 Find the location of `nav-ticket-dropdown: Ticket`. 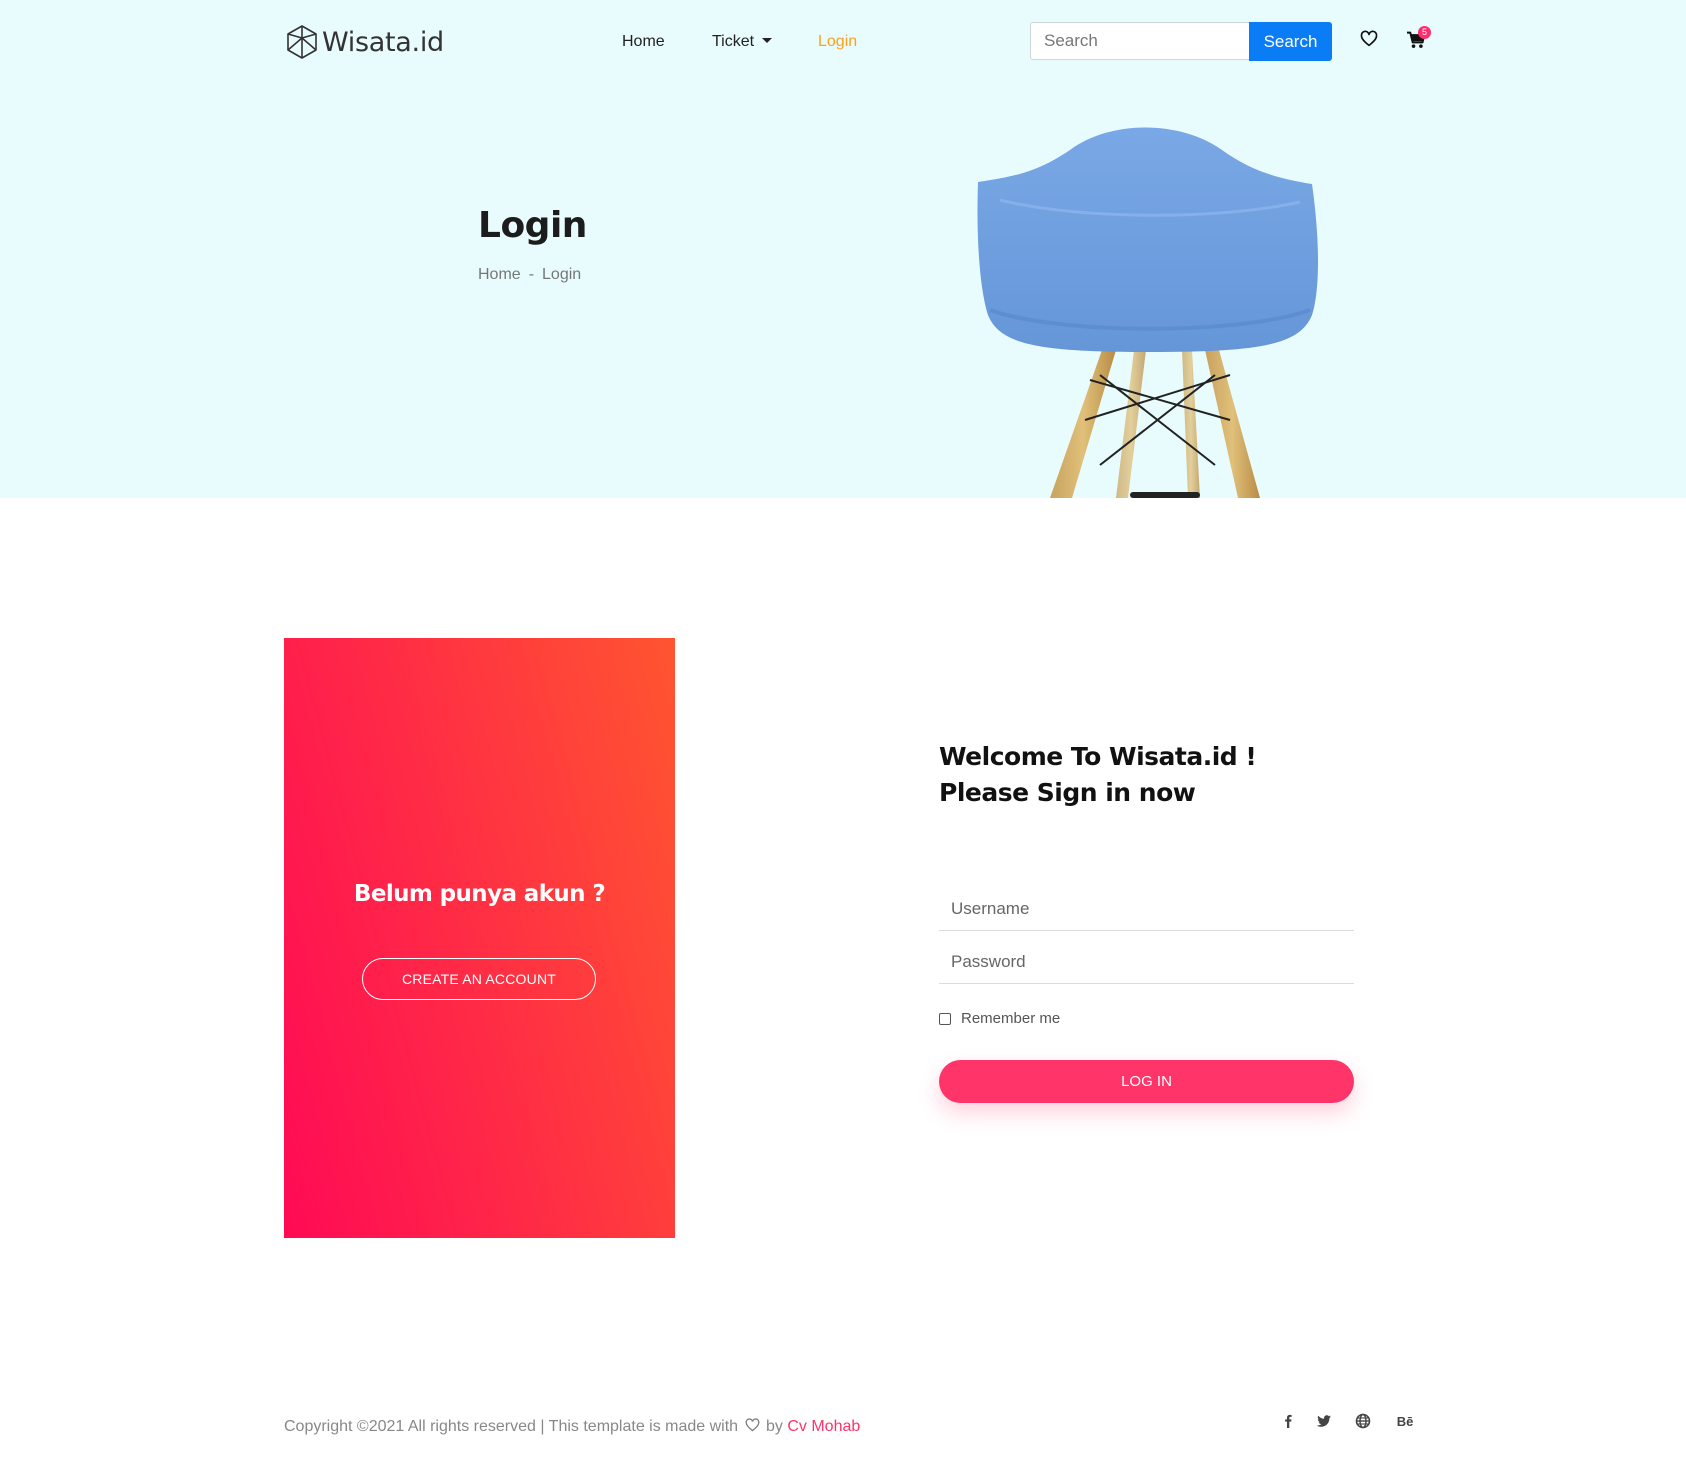

nav-ticket-dropdown: Ticket is located at coordinates (742, 42).